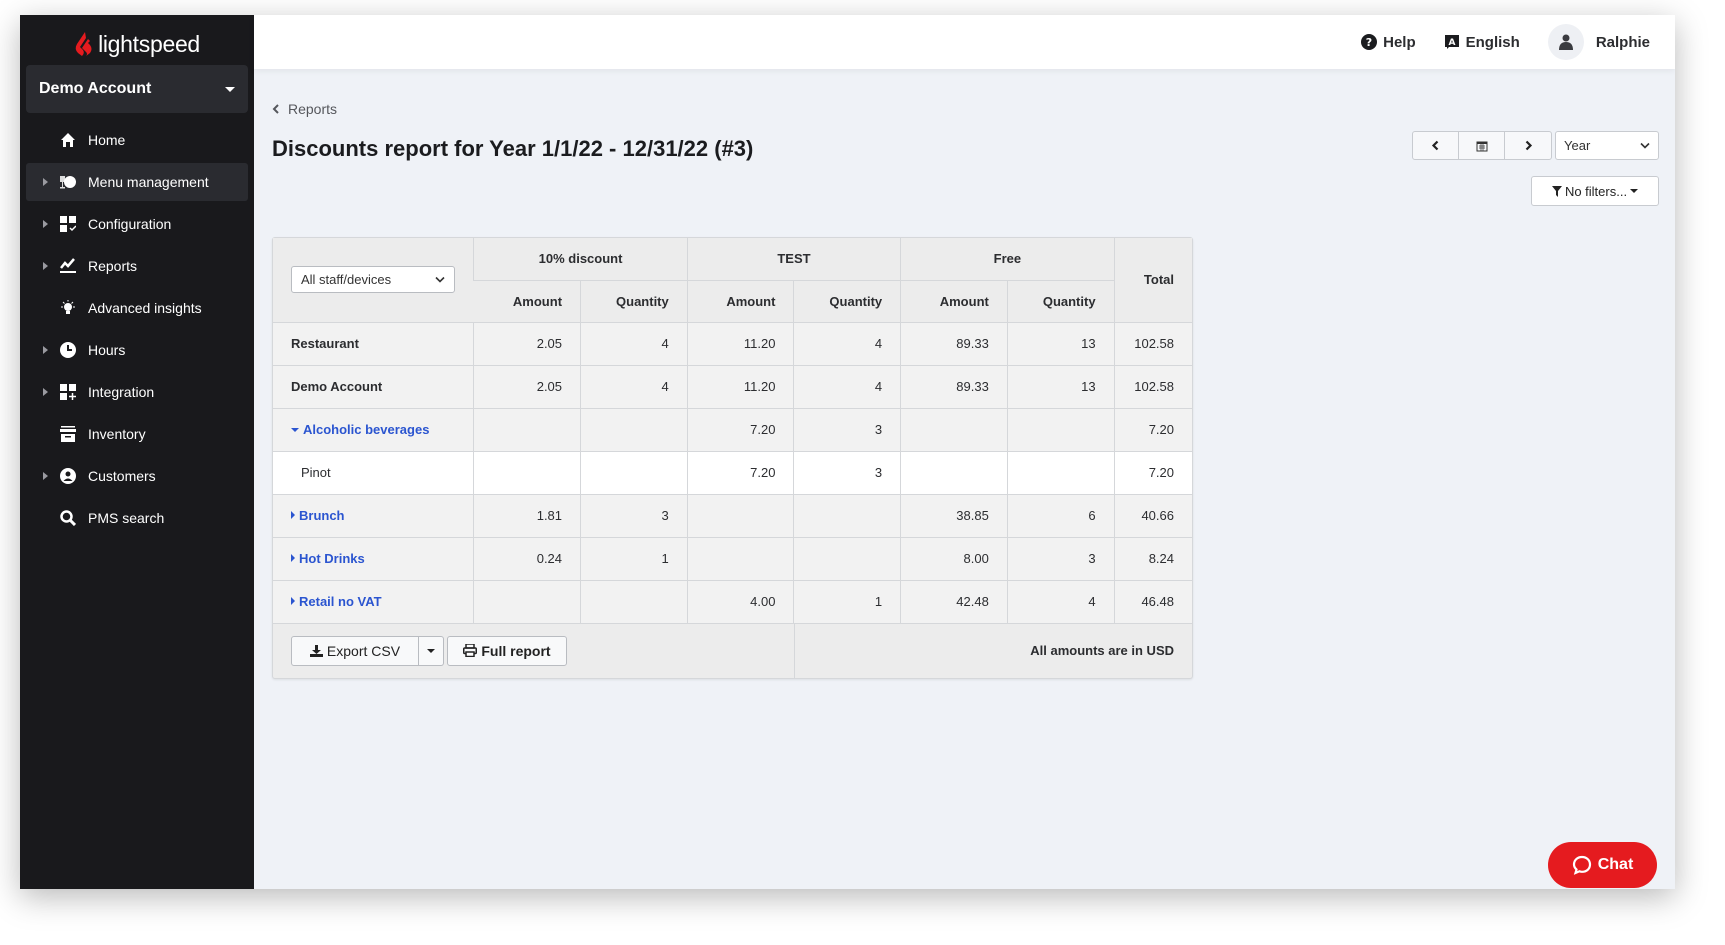  I want to click on sidebar-item-reports: Reports, so click(137, 266).